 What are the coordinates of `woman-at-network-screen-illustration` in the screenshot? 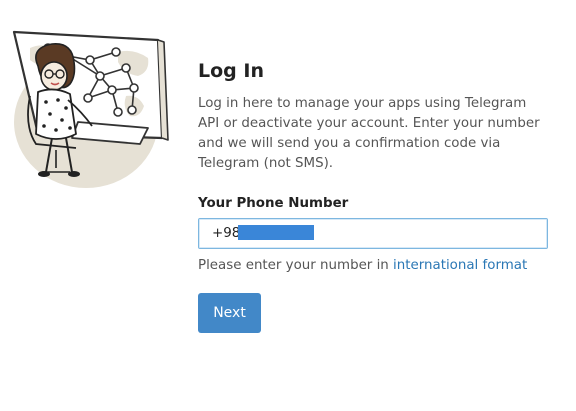 It's located at (90, 109).